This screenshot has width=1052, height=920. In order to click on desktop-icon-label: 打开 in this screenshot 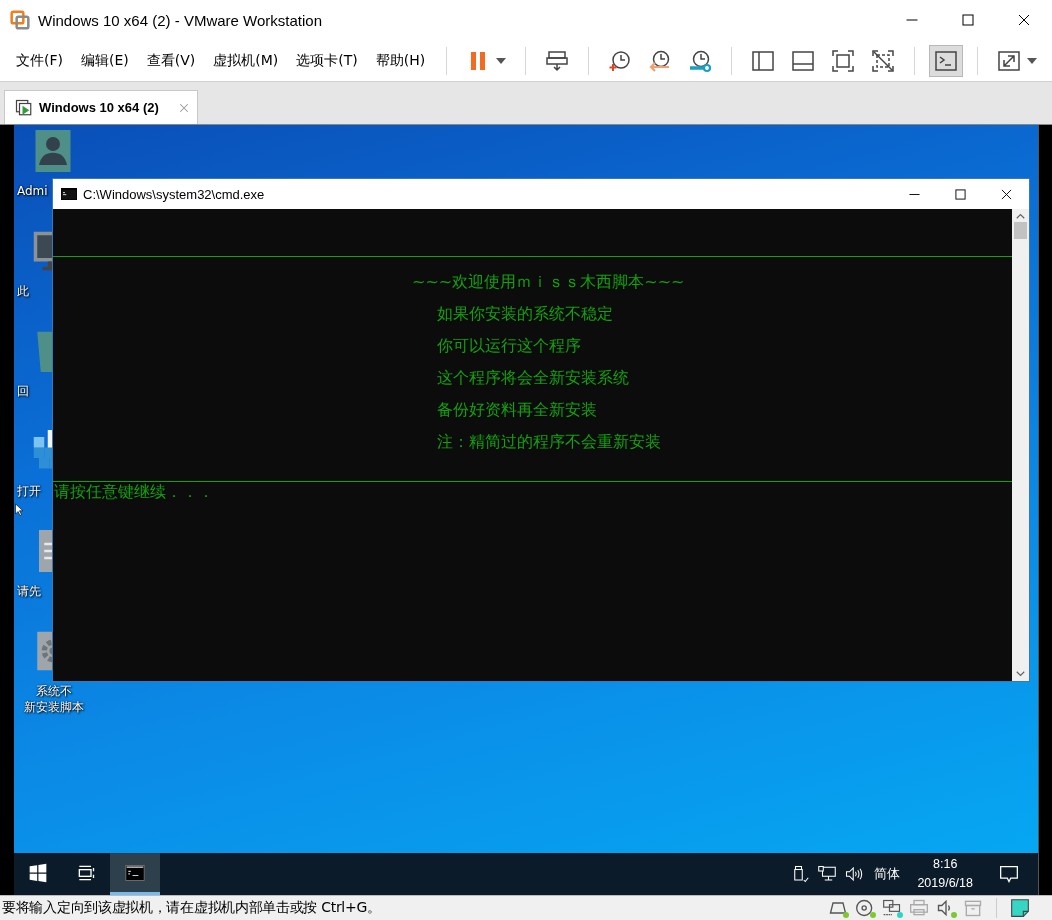, I will do `click(29, 491)`.